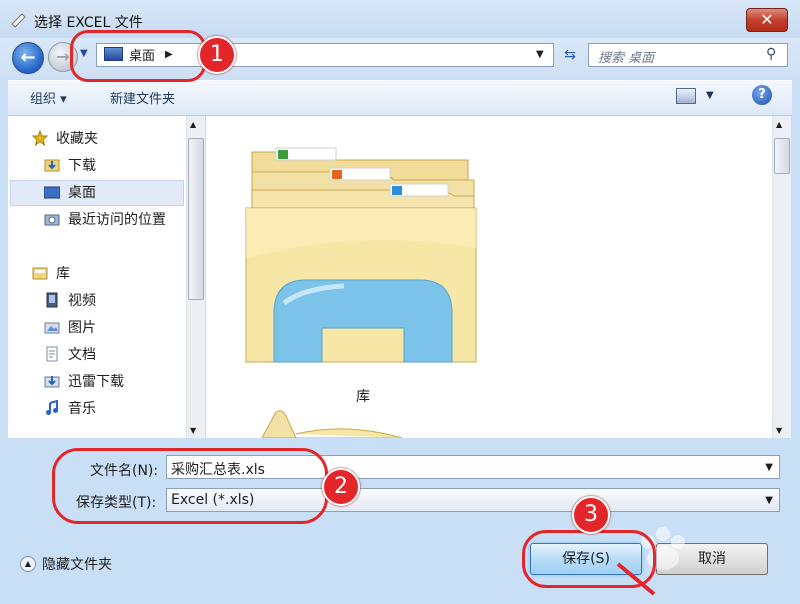 This screenshot has width=800, height=604. Describe the element at coordinates (52, 381) in the screenshot. I see `thunder-download-icon` at that location.